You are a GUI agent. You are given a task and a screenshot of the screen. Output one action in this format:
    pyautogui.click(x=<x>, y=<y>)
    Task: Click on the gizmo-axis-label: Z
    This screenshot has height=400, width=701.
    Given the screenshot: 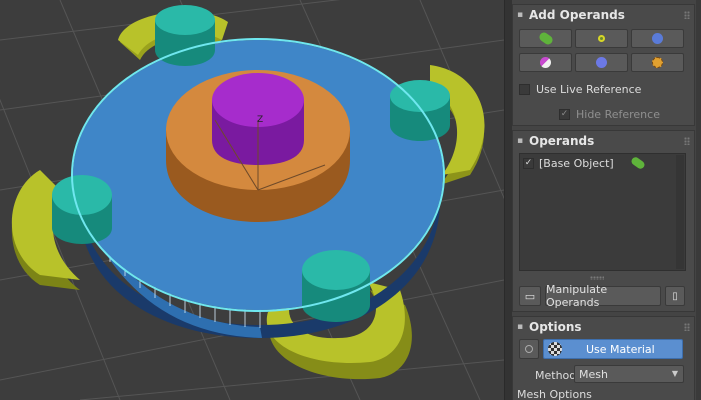 What is the action you would take?
    pyautogui.click(x=260, y=120)
    